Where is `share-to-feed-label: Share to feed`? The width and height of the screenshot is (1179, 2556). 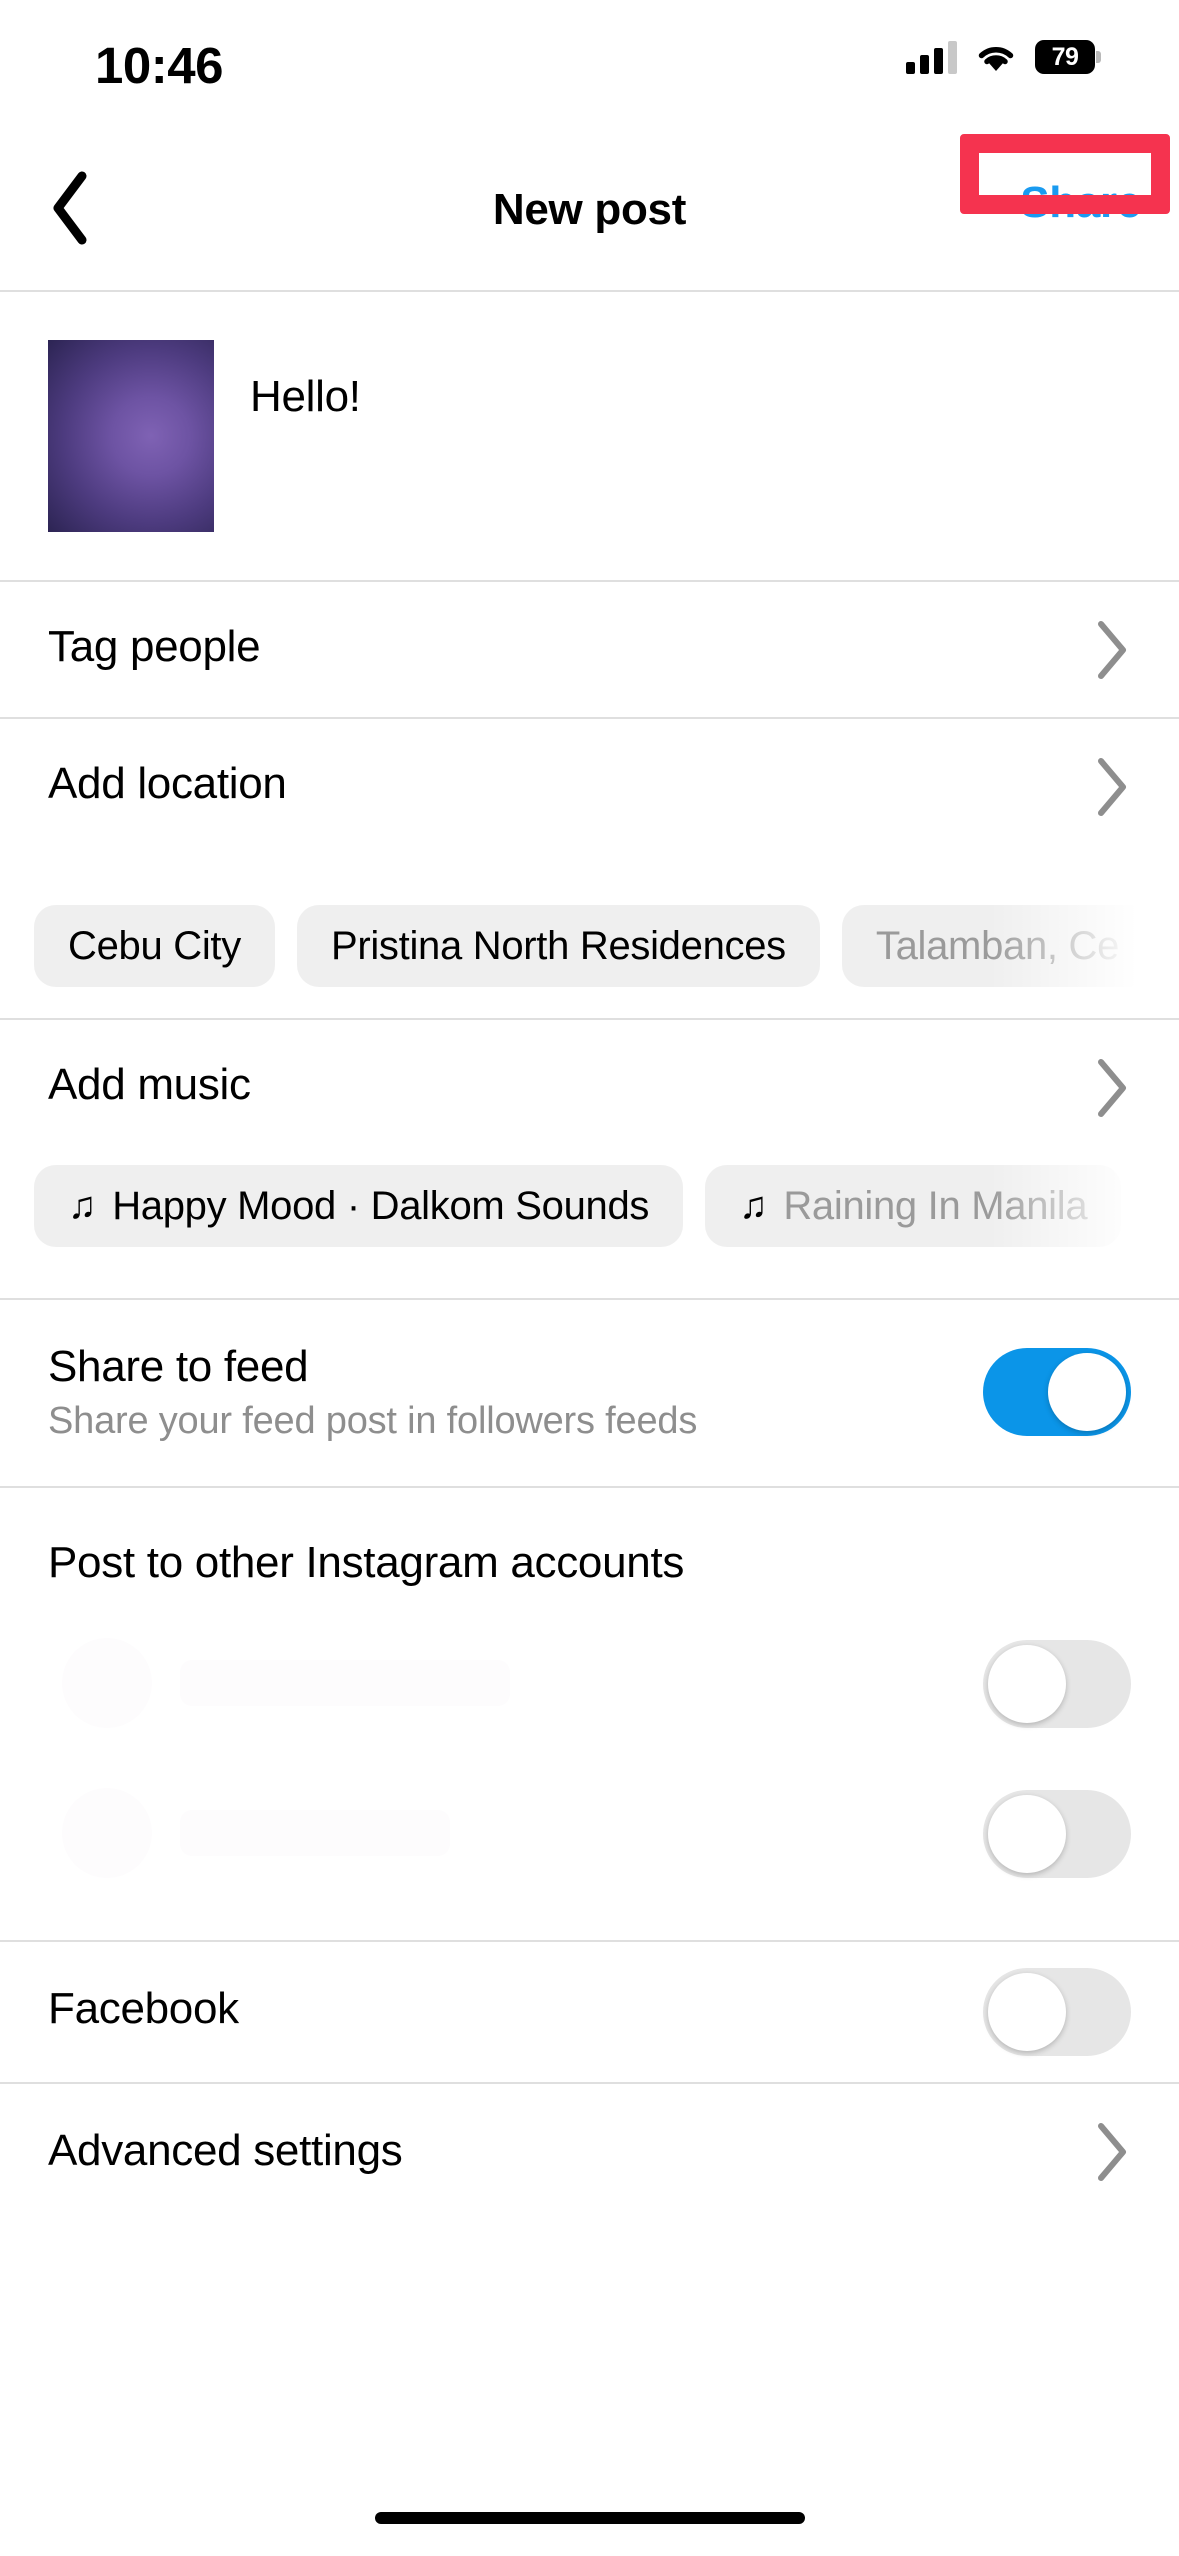 share-to-feed-label: Share to feed is located at coordinates (178, 1366).